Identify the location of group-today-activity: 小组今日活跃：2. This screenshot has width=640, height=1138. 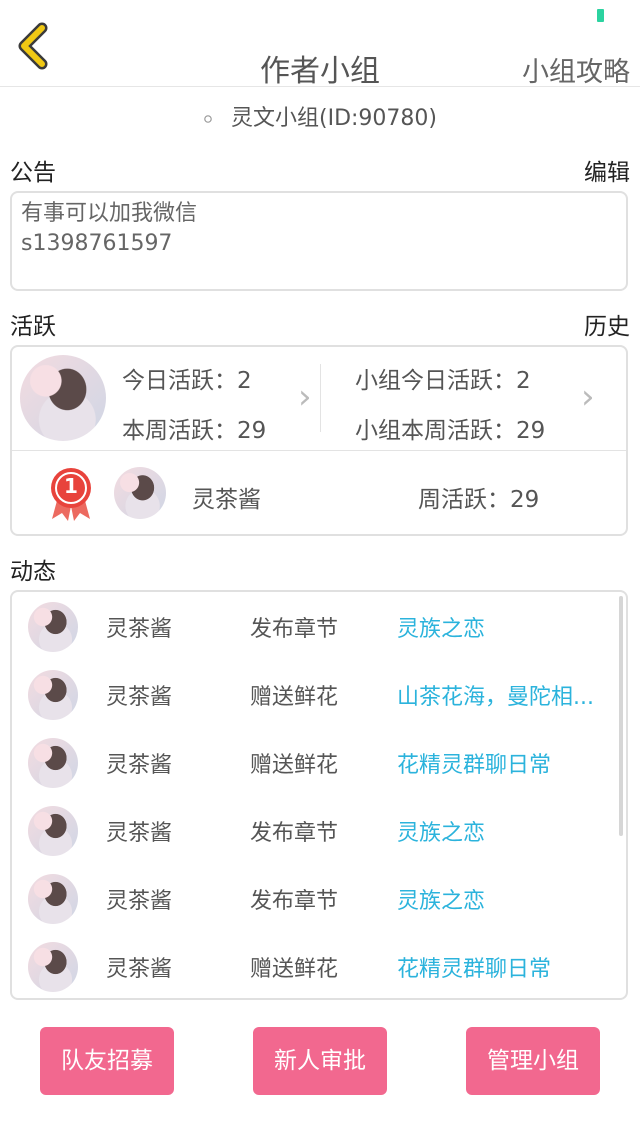
(443, 381).